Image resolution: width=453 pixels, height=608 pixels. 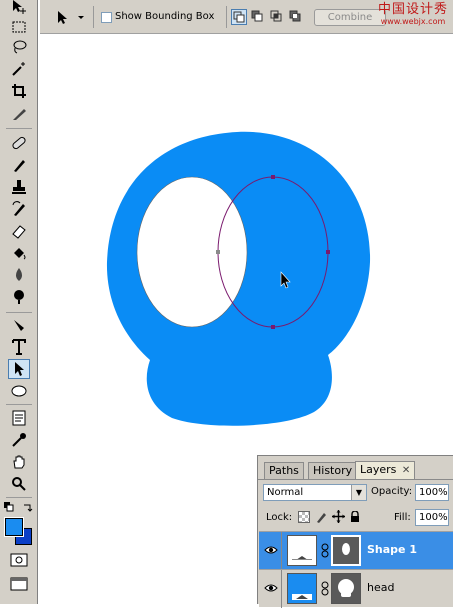 What do you see at coordinates (321, 517) in the screenshot?
I see `lock-image-icon` at bounding box center [321, 517].